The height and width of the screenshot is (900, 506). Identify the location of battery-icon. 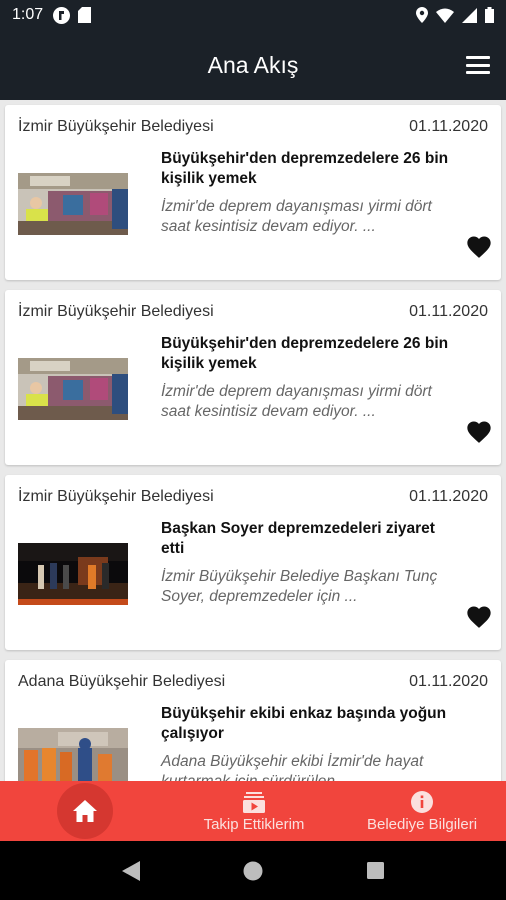
(489, 15).